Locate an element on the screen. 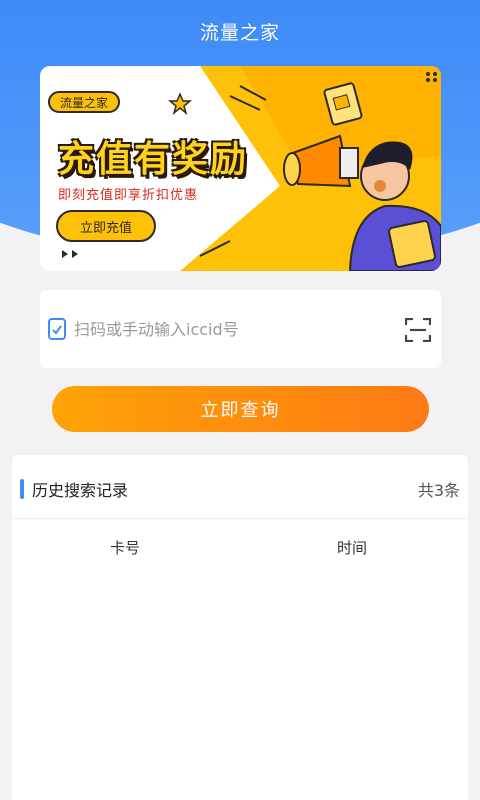 The width and height of the screenshot is (480, 800). banner-tag: 流量之家 is located at coordinates (84, 102).